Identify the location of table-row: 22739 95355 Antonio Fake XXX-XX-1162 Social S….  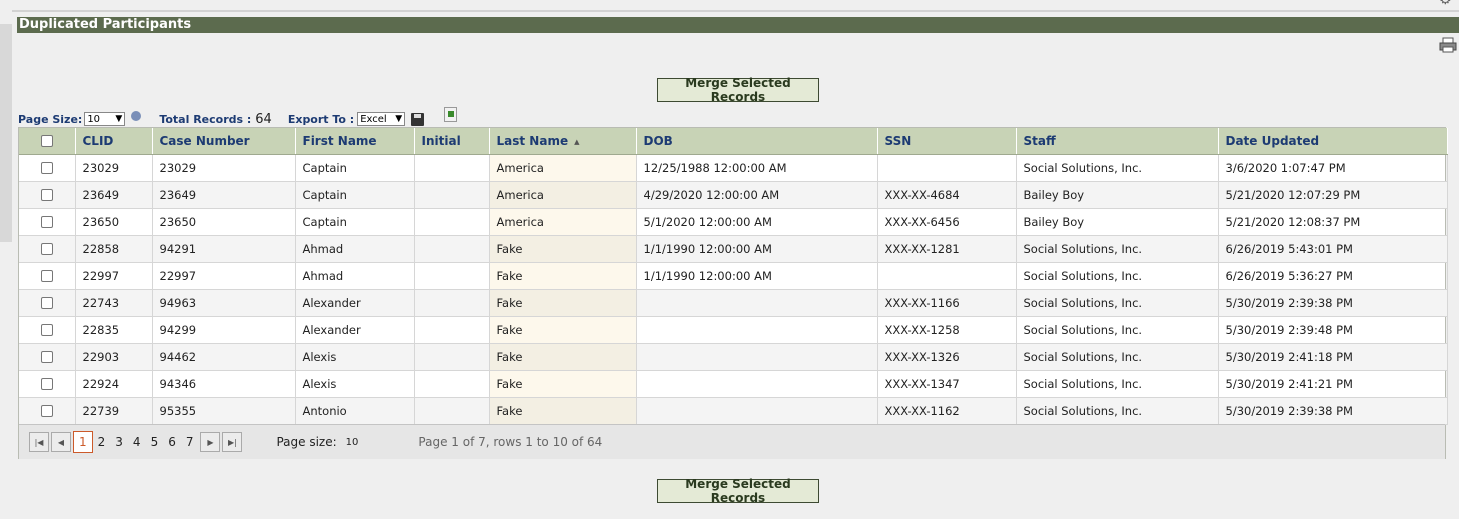
(733, 411).